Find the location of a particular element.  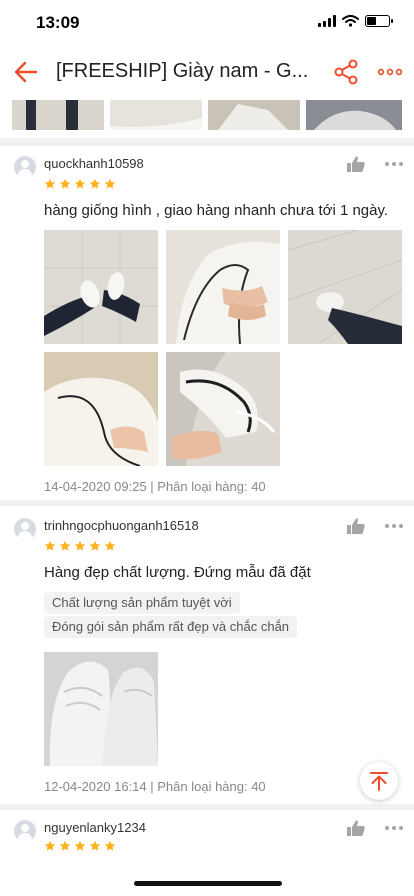

review-meta: 12-04-2020 16:14 | Phân loại hàng: 40 is located at coordinates (155, 786).